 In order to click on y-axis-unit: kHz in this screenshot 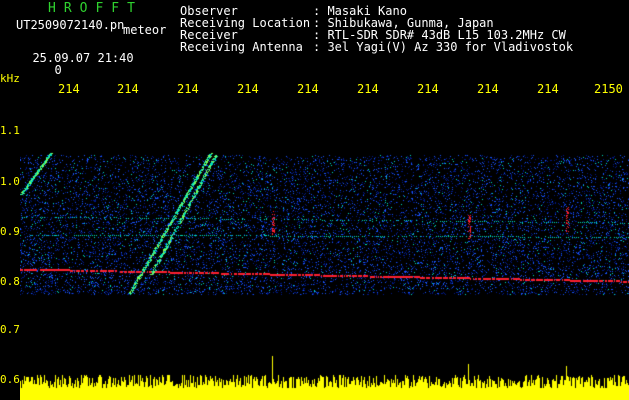, I will do `click(10, 78)`.